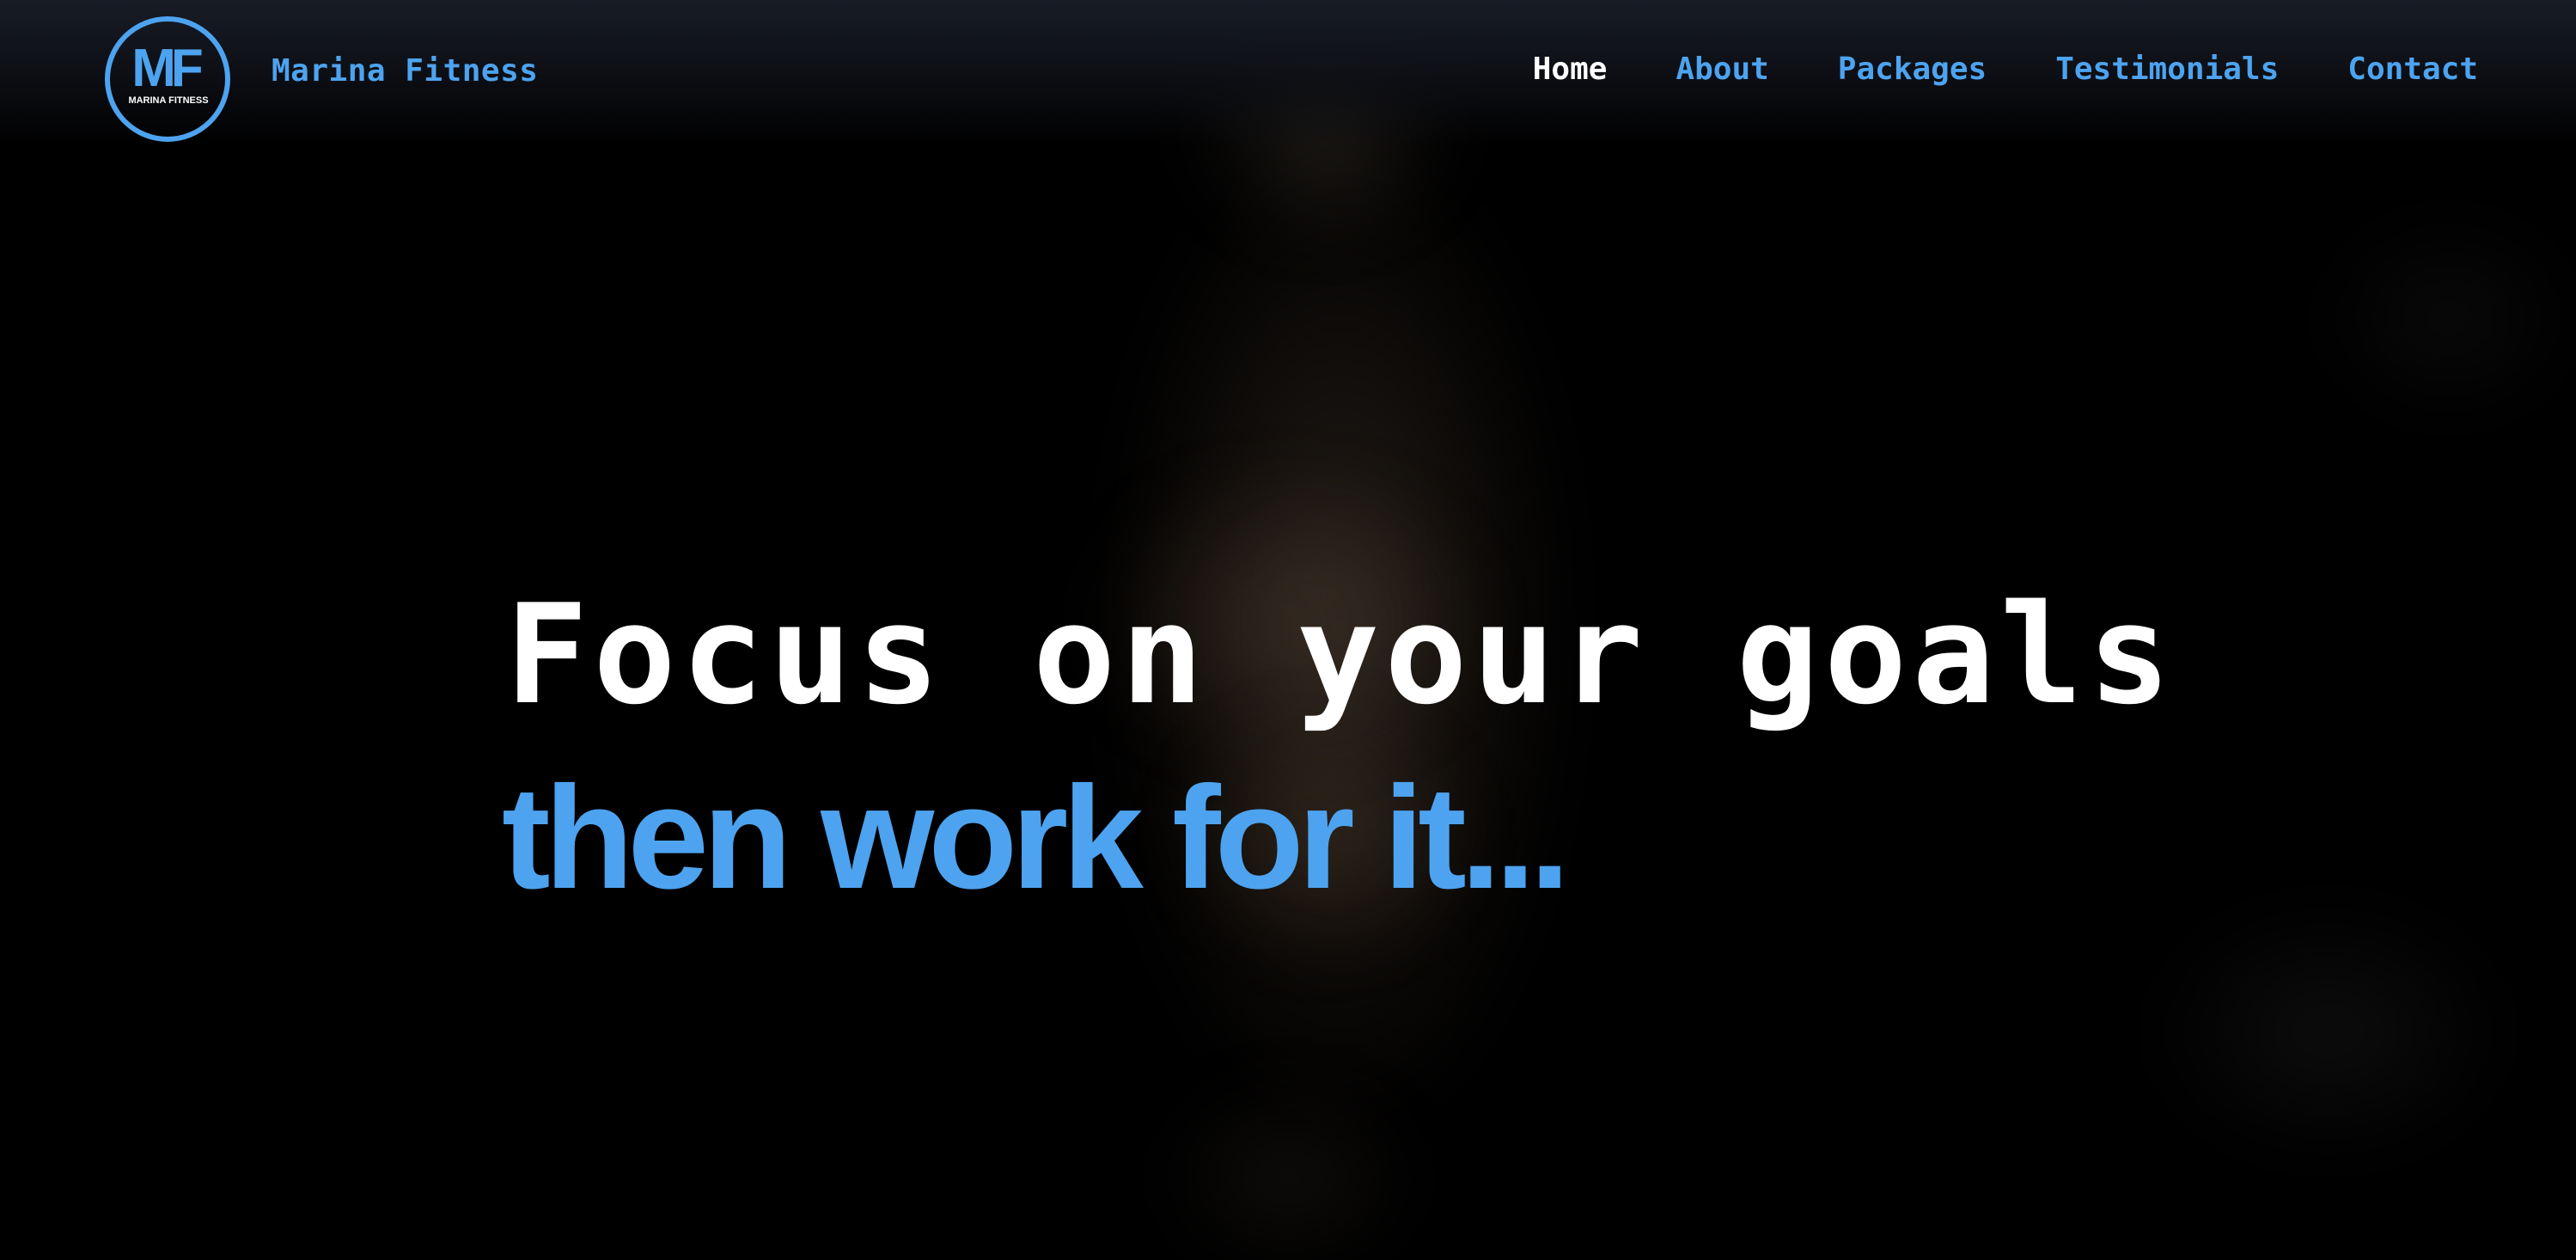 The width and height of the screenshot is (2576, 1260). What do you see at coordinates (405, 71) in the screenshot?
I see `brand-name: Marina Fitness` at bounding box center [405, 71].